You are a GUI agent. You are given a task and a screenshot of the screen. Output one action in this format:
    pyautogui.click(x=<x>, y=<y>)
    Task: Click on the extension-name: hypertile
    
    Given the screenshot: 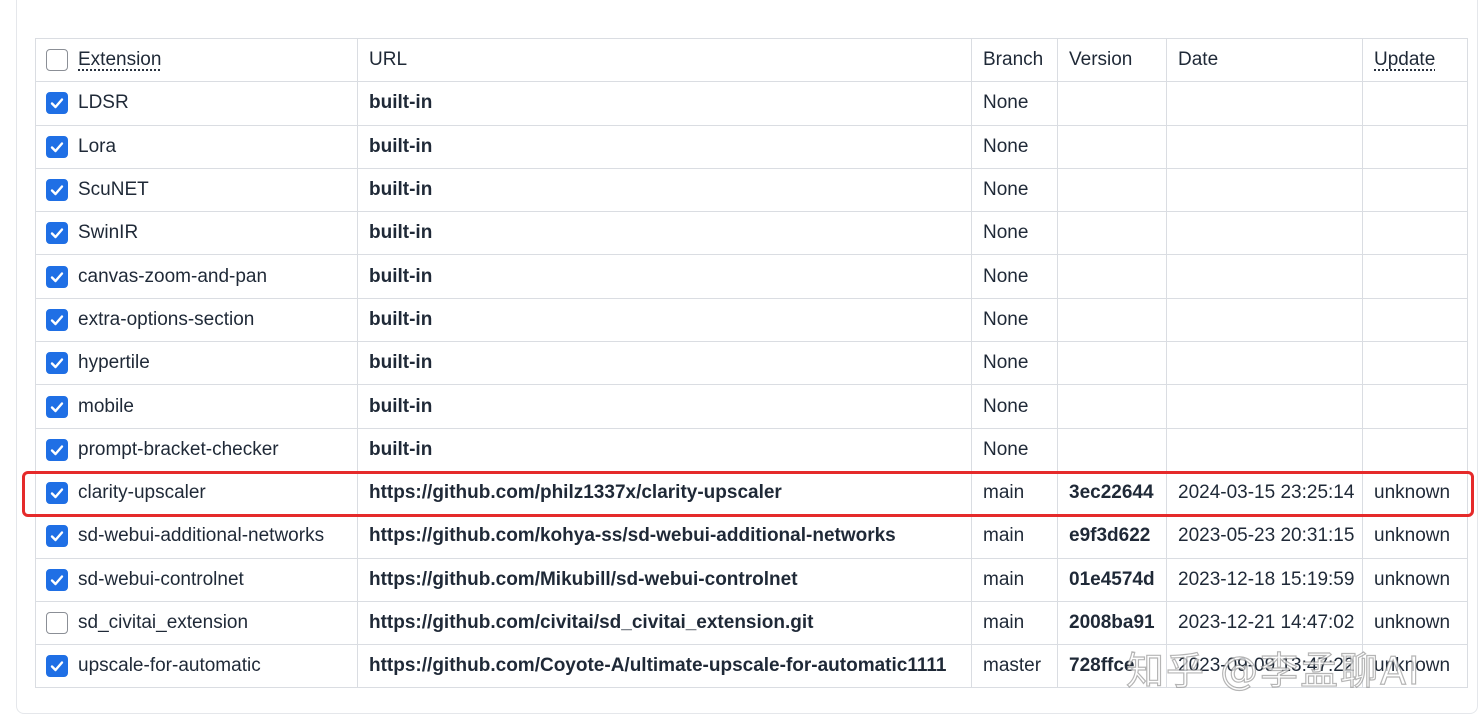 What is the action you would take?
    pyautogui.click(x=114, y=363)
    